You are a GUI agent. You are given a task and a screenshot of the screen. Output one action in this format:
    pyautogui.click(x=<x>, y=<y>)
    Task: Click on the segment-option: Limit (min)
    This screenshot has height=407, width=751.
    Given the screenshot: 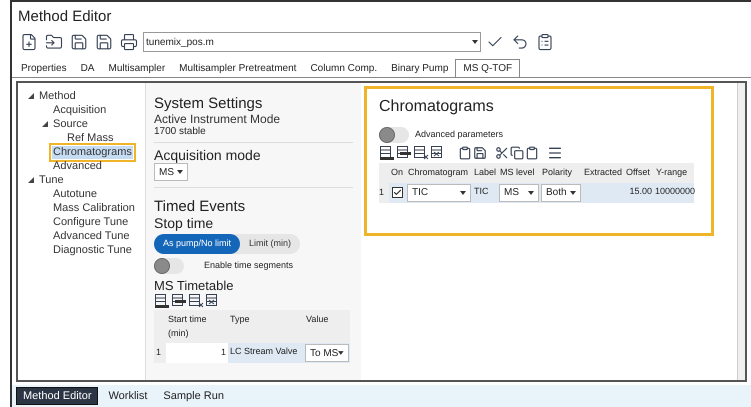 What is the action you would take?
    pyautogui.click(x=270, y=244)
    